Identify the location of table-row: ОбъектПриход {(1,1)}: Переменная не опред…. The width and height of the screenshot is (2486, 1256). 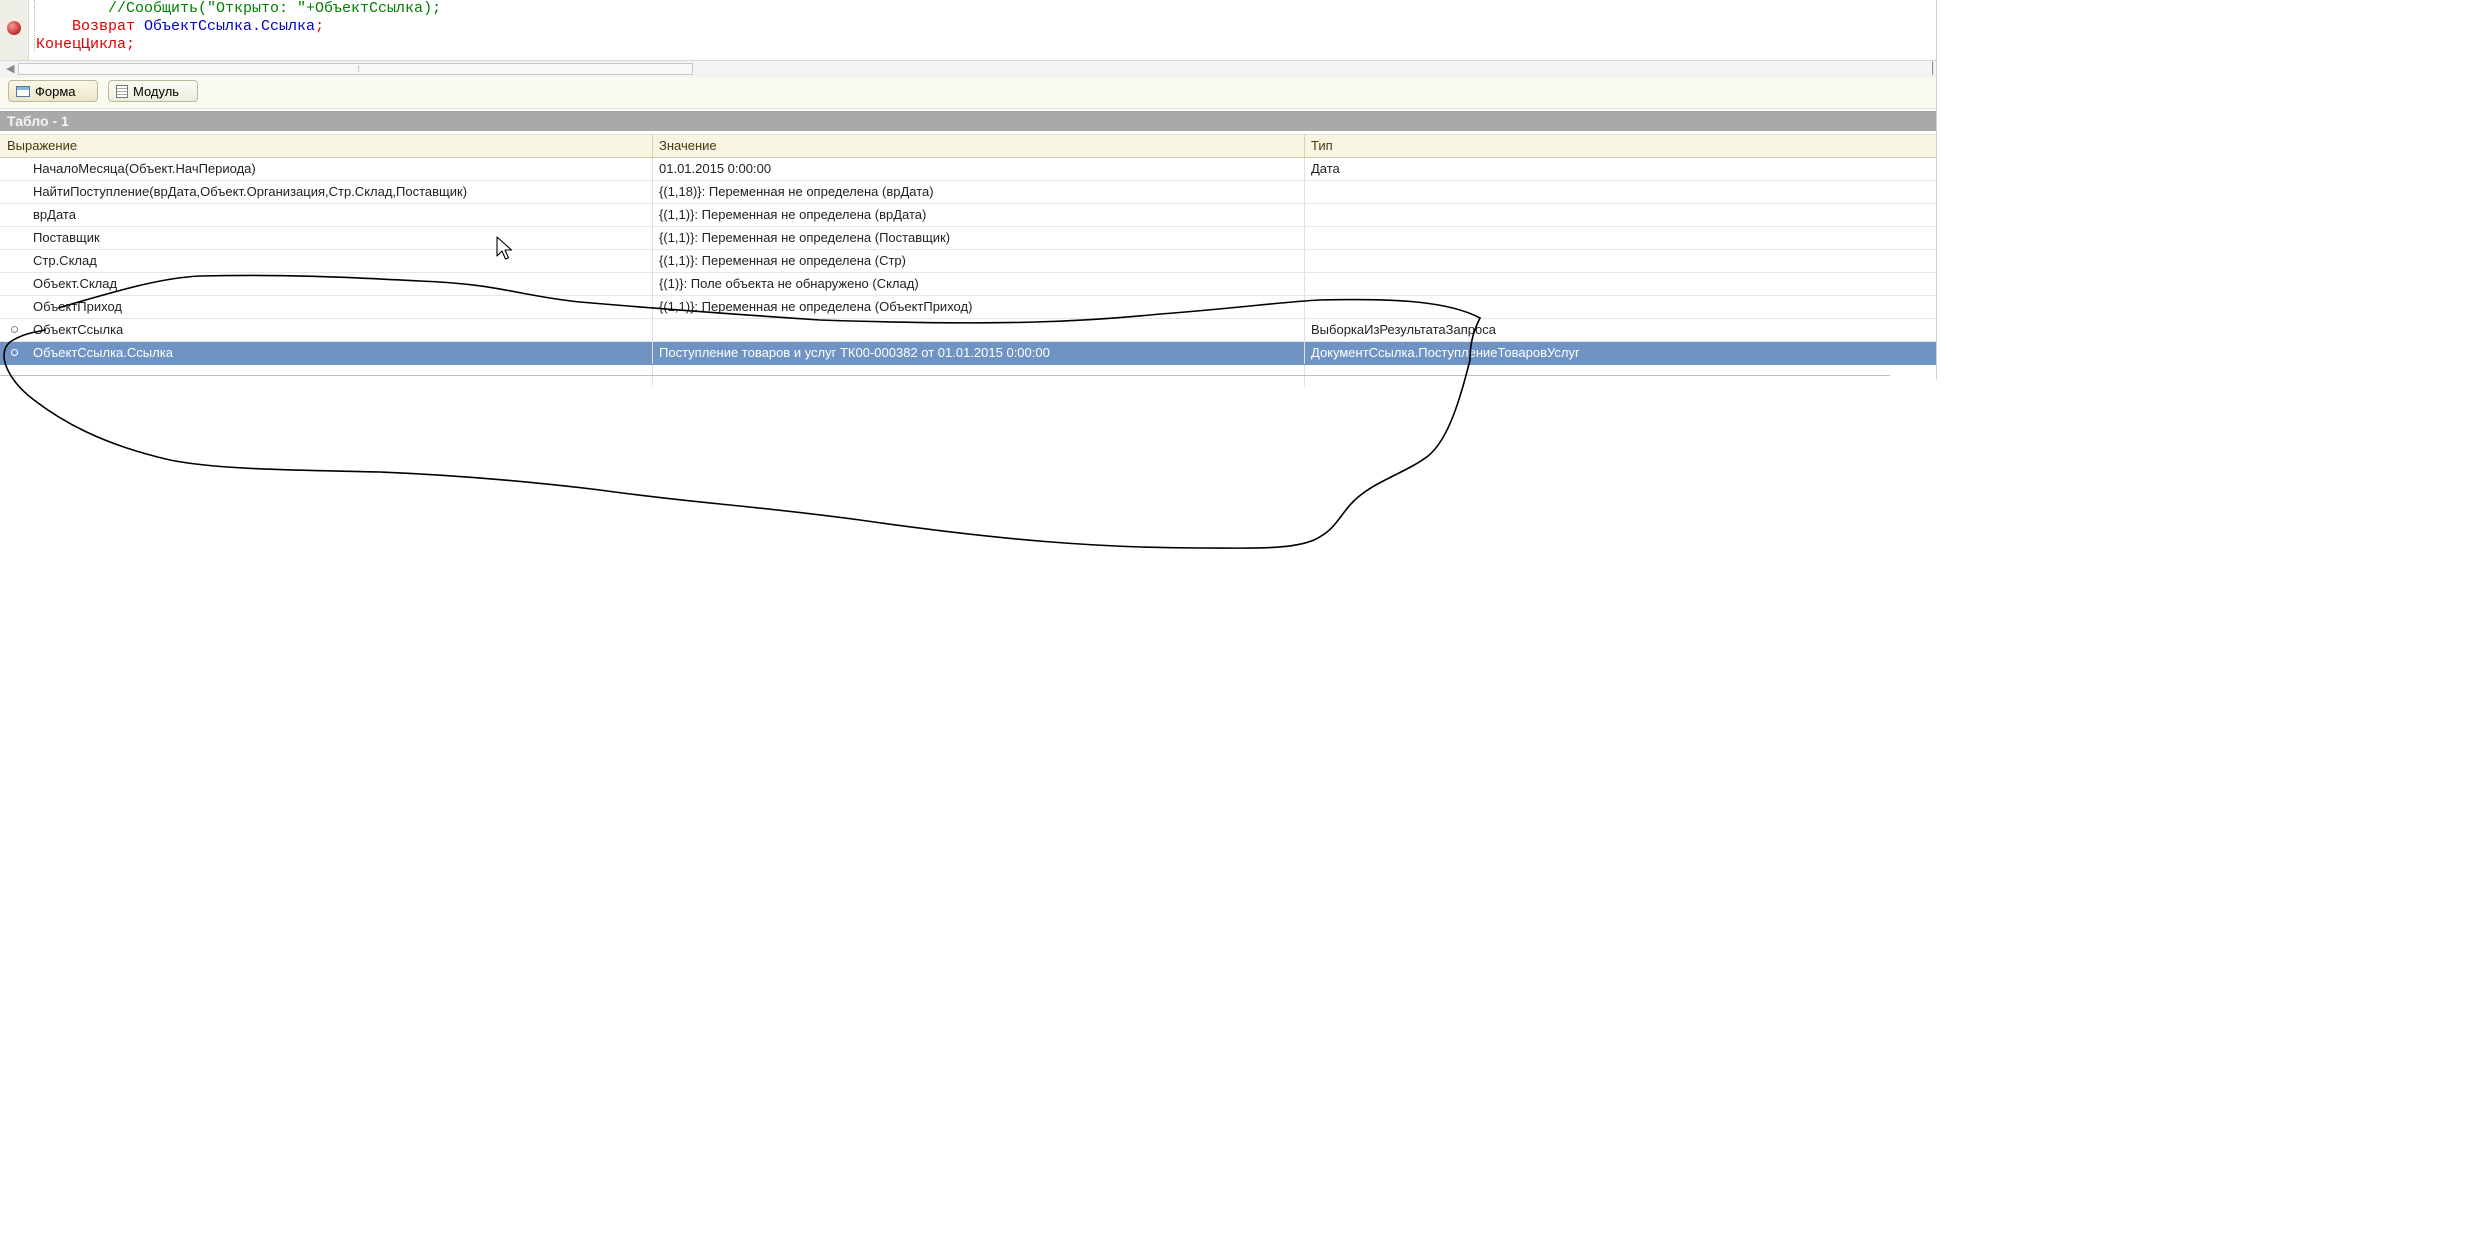
(968, 307).